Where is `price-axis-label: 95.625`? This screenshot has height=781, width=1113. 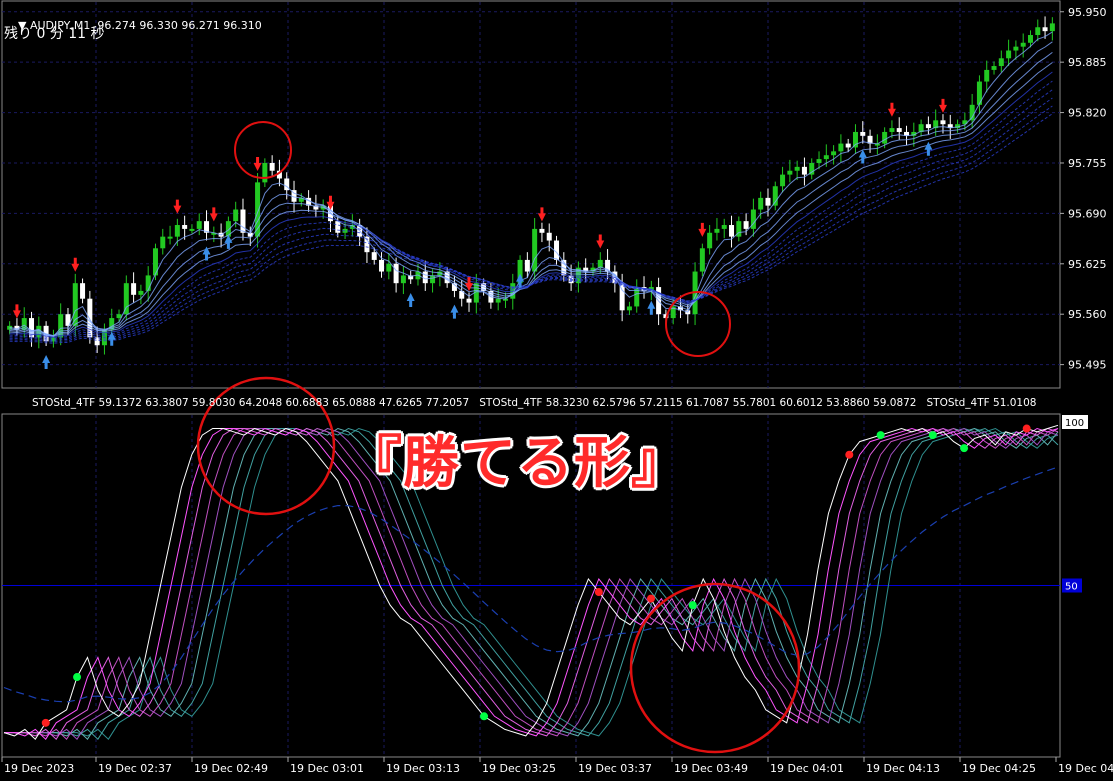
price-axis-label: 95.625 is located at coordinates (1087, 264).